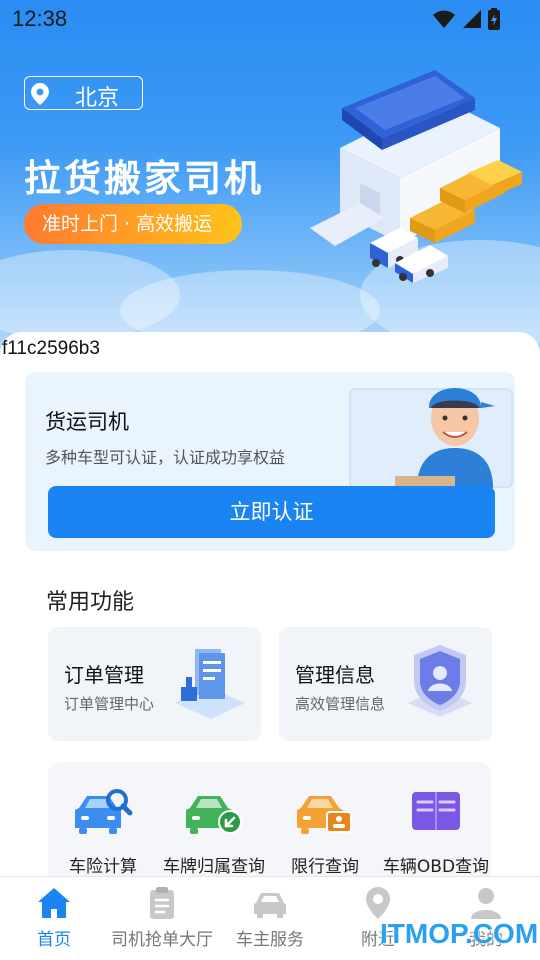 The image size is (540, 960). What do you see at coordinates (385, 684) in the screenshot?
I see `management-info-tile: 管理信息 高效管理信息` at bounding box center [385, 684].